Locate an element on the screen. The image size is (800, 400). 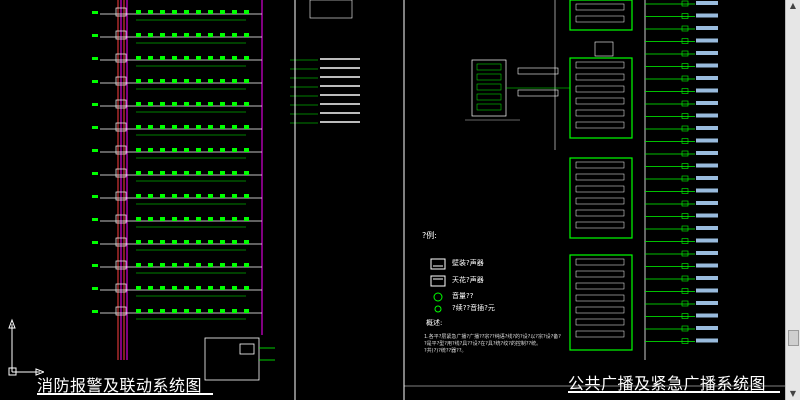
router-box is located at coordinates (604, 49).